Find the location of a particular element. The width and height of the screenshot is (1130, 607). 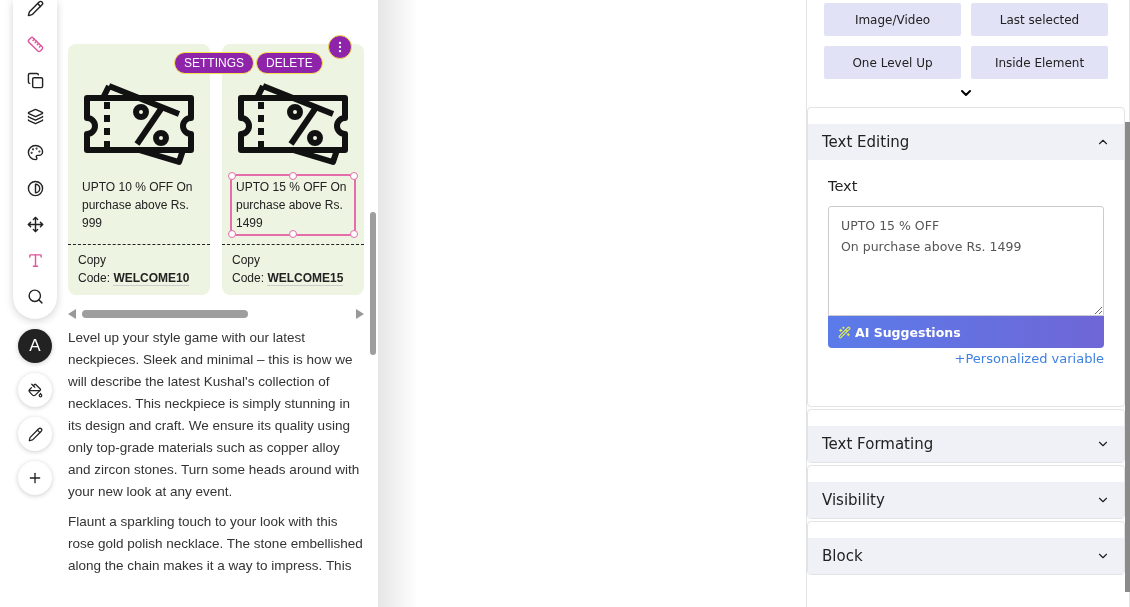

section-header: Visibility is located at coordinates (966, 500).